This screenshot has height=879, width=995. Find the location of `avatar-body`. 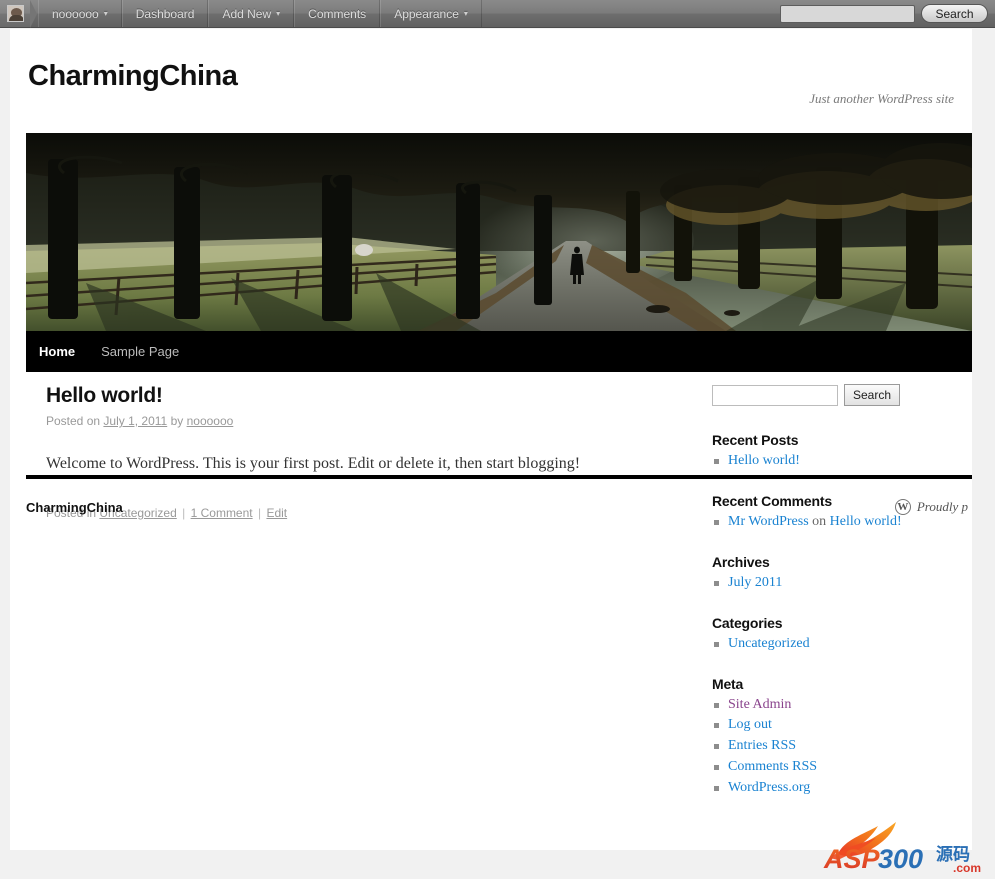

avatar-body is located at coordinates (15, 18).